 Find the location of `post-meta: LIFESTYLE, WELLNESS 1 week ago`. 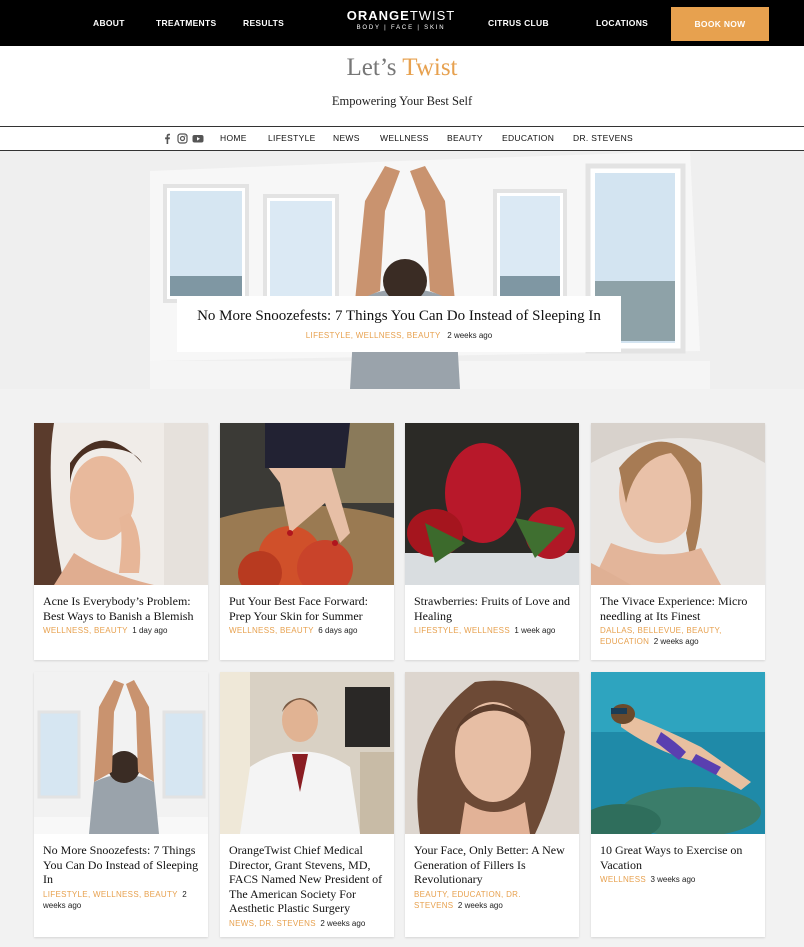

post-meta: LIFESTYLE, WELLNESS 1 week ago is located at coordinates (492, 630).